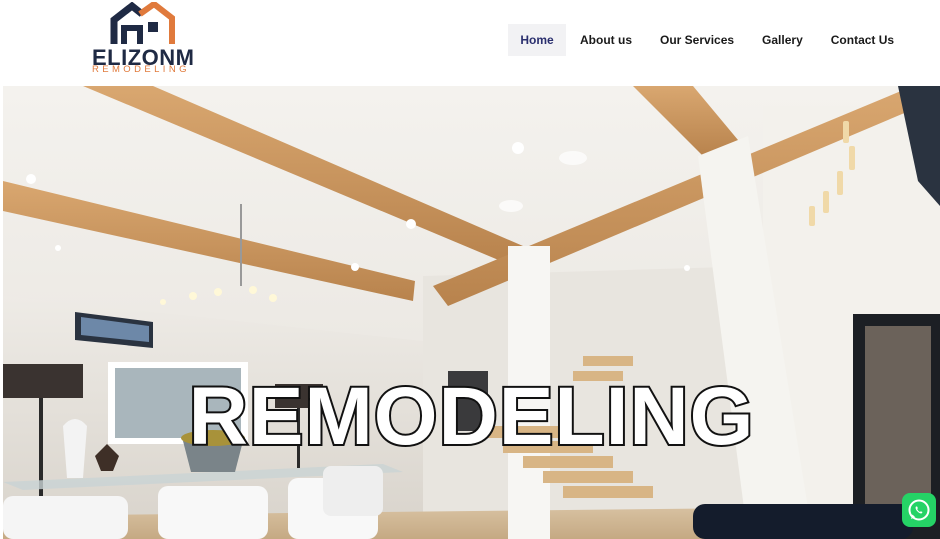 The image size is (940, 539). I want to click on house-logo-icon, so click(142, 23).